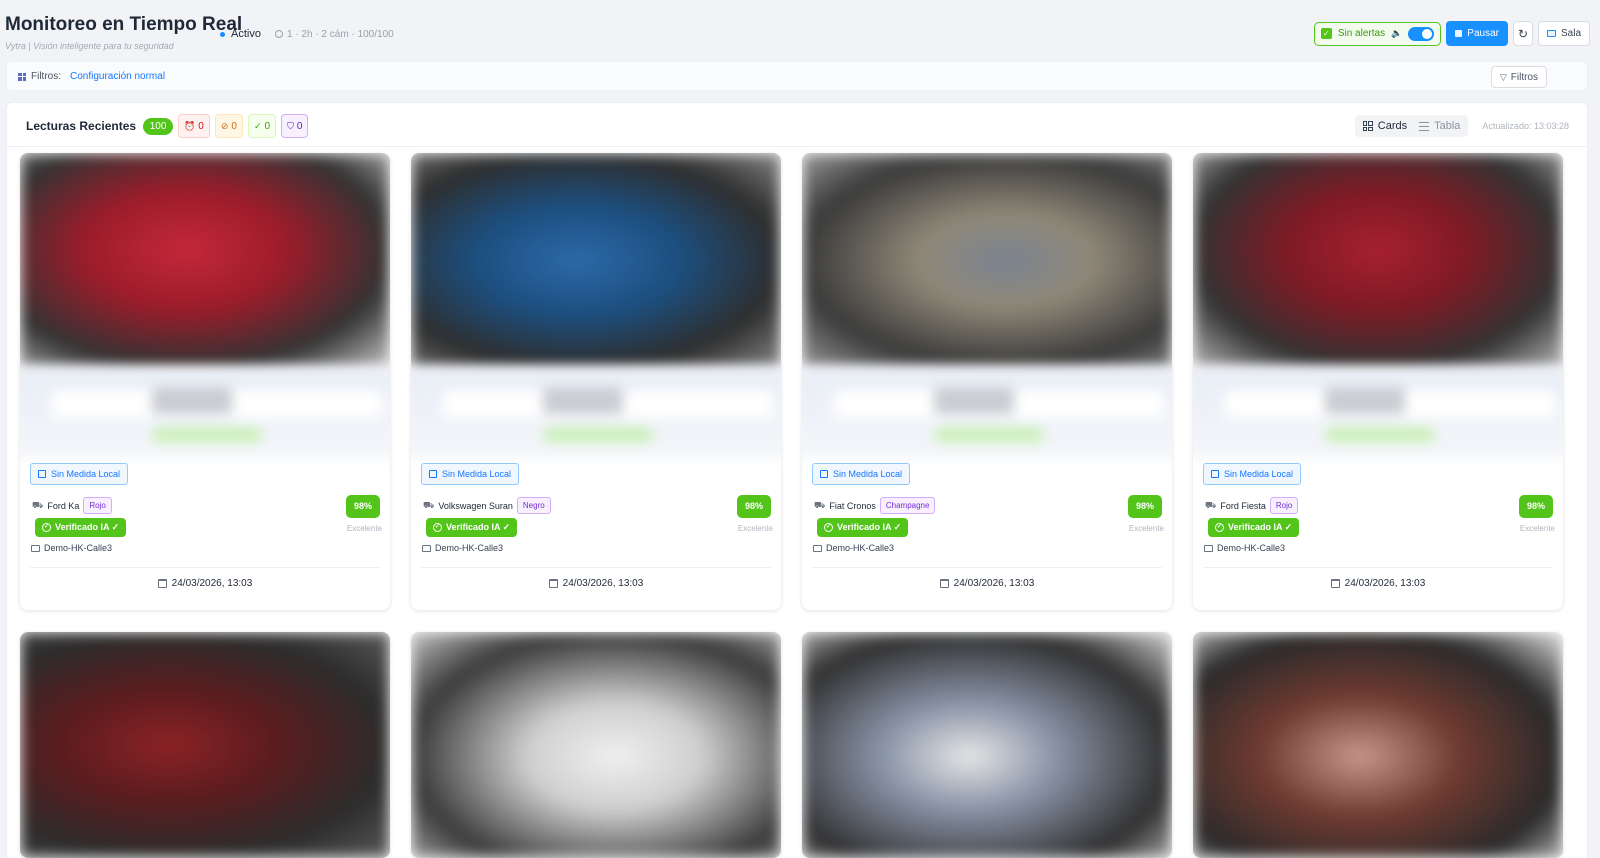 The image size is (1600, 858). I want to click on refresh-button: ↻, so click(1522, 33).